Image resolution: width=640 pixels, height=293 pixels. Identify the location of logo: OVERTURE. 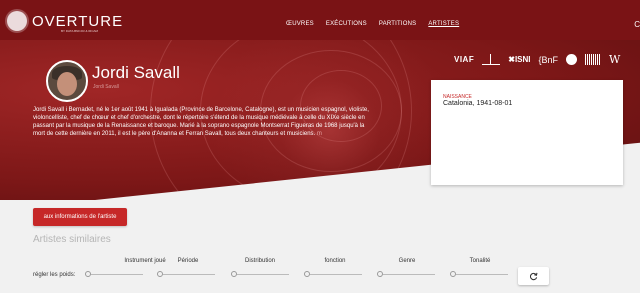
(65, 21).